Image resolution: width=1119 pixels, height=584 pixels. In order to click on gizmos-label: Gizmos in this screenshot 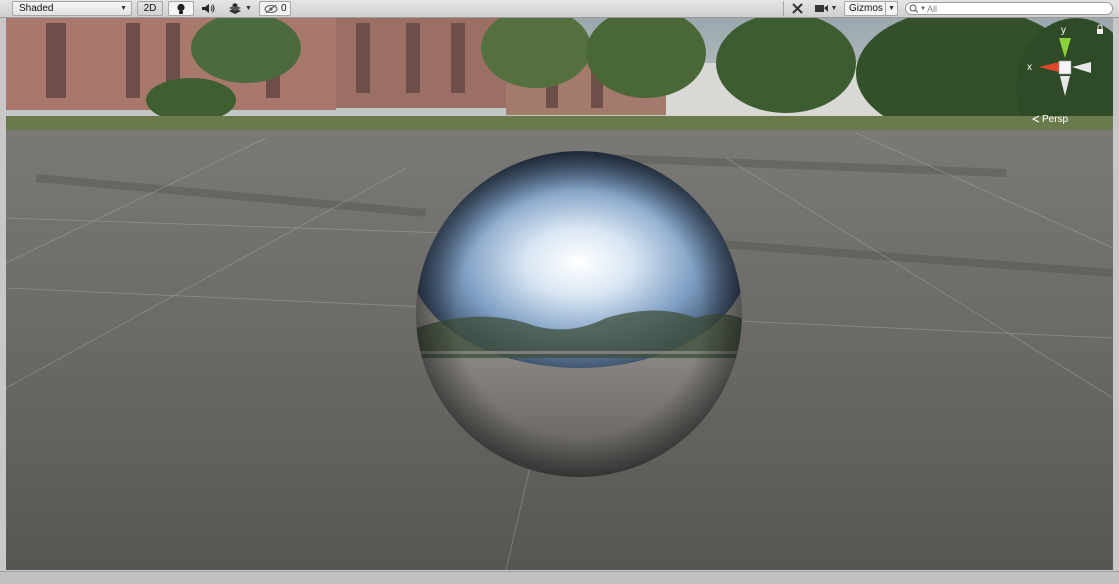, I will do `click(866, 8)`.